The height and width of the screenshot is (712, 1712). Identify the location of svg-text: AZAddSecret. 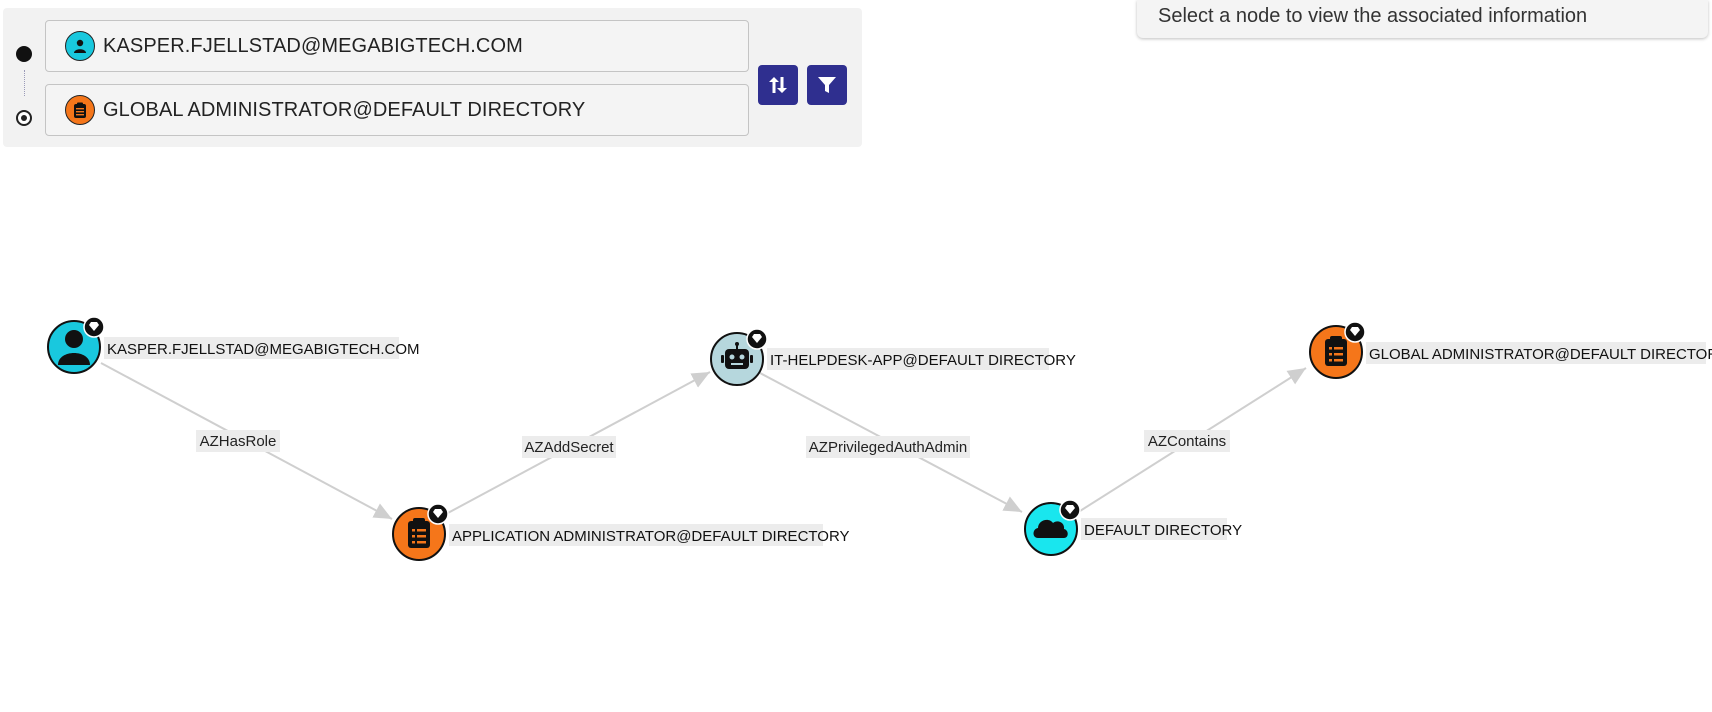
(569, 447).